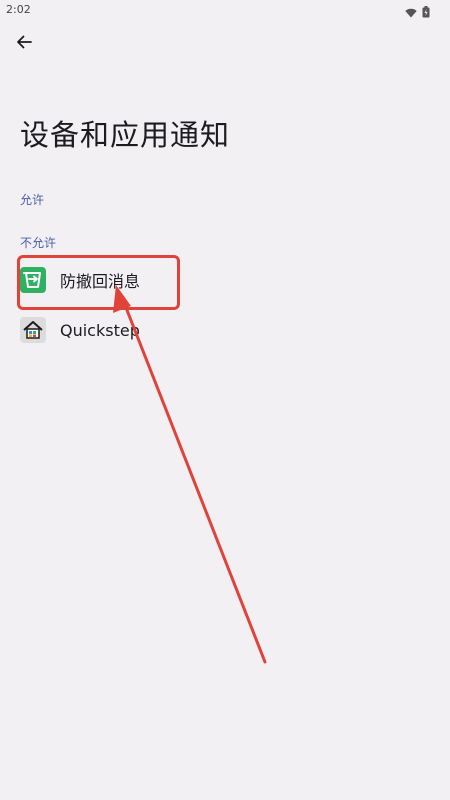 This screenshot has width=450, height=800. I want to click on status-icons, so click(417, 12).